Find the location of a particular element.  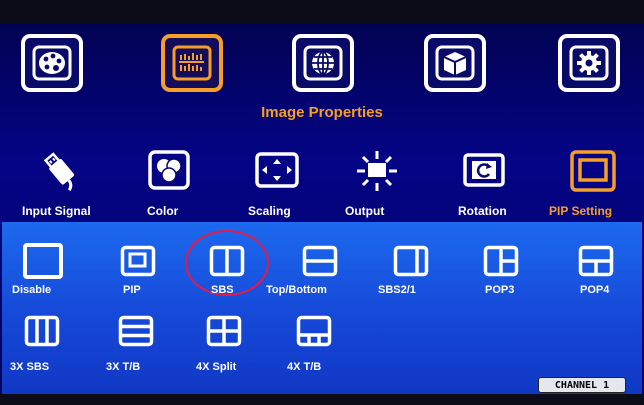

sub-label-color: Color is located at coordinates (162, 211).